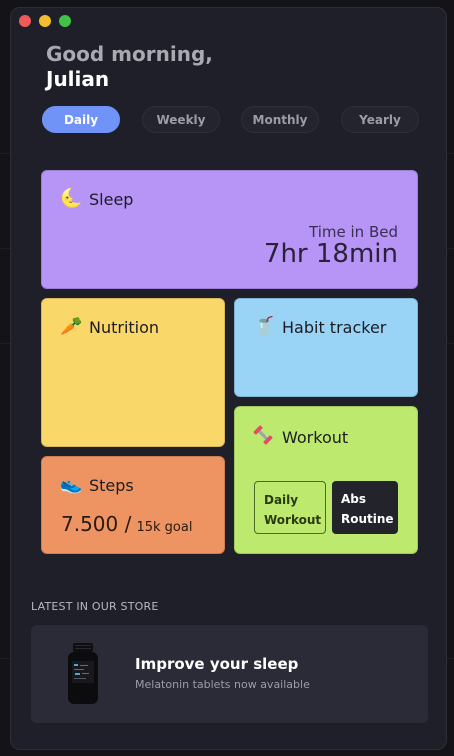  I want to click on window-controls, so click(45, 21).